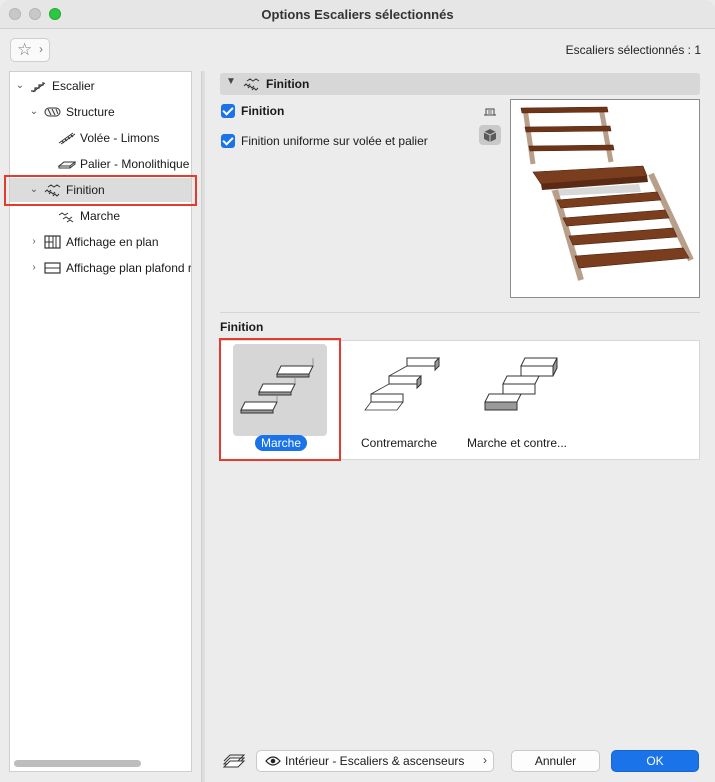 Image resolution: width=715 pixels, height=782 pixels. Describe the element at coordinates (228, 111) in the screenshot. I see `checkbox-finition` at that location.